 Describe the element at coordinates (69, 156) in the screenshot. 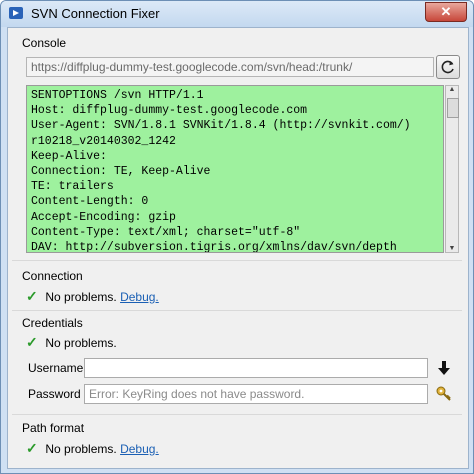

I see `console-line: Keep-Alive:` at that location.